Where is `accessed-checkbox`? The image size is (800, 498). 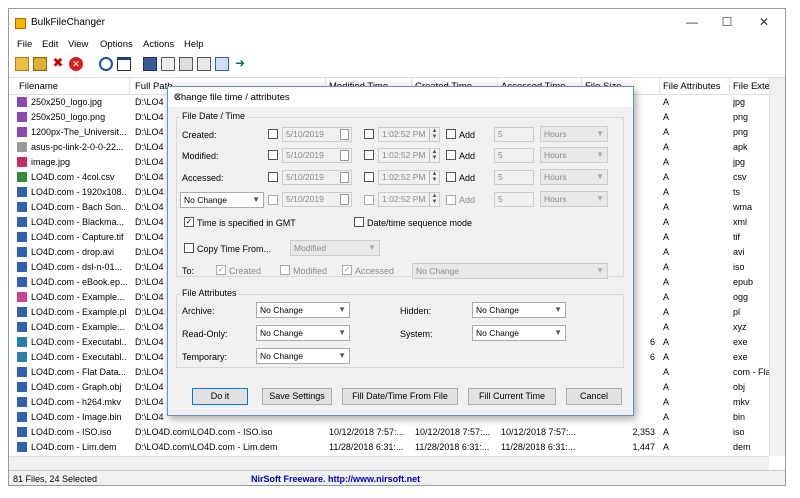 accessed-checkbox is located at coordinates (273, 177).